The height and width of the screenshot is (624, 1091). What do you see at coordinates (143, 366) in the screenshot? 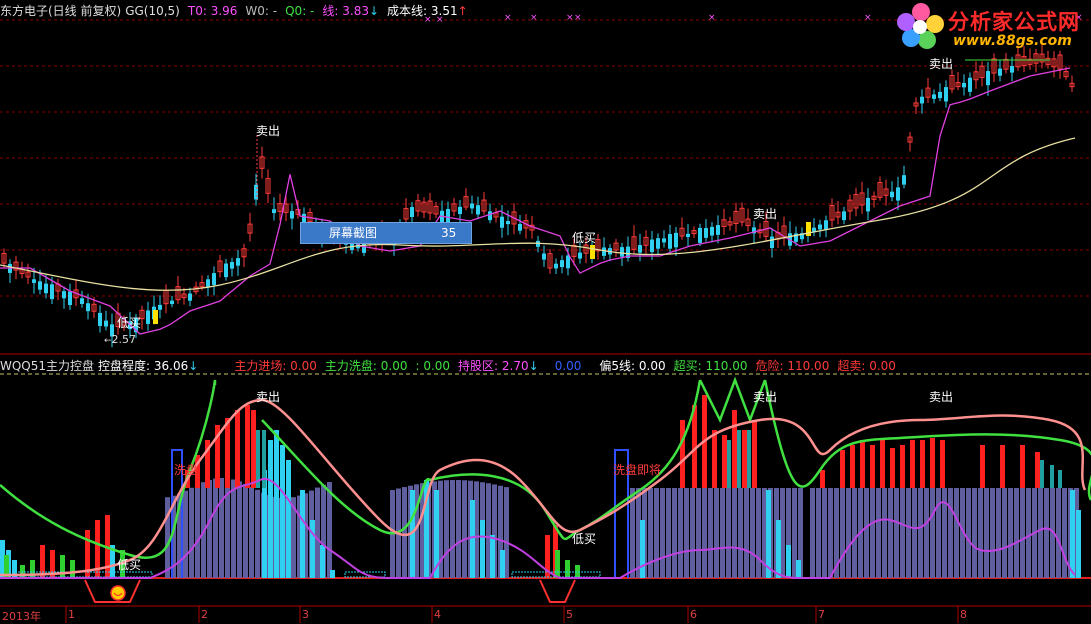
I see `control-degree: 控盘程度: 36.06` at bounding box center [143, 366].